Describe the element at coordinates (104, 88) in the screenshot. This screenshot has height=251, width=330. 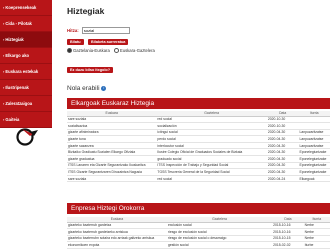
I see `info-icon: i` at that location.